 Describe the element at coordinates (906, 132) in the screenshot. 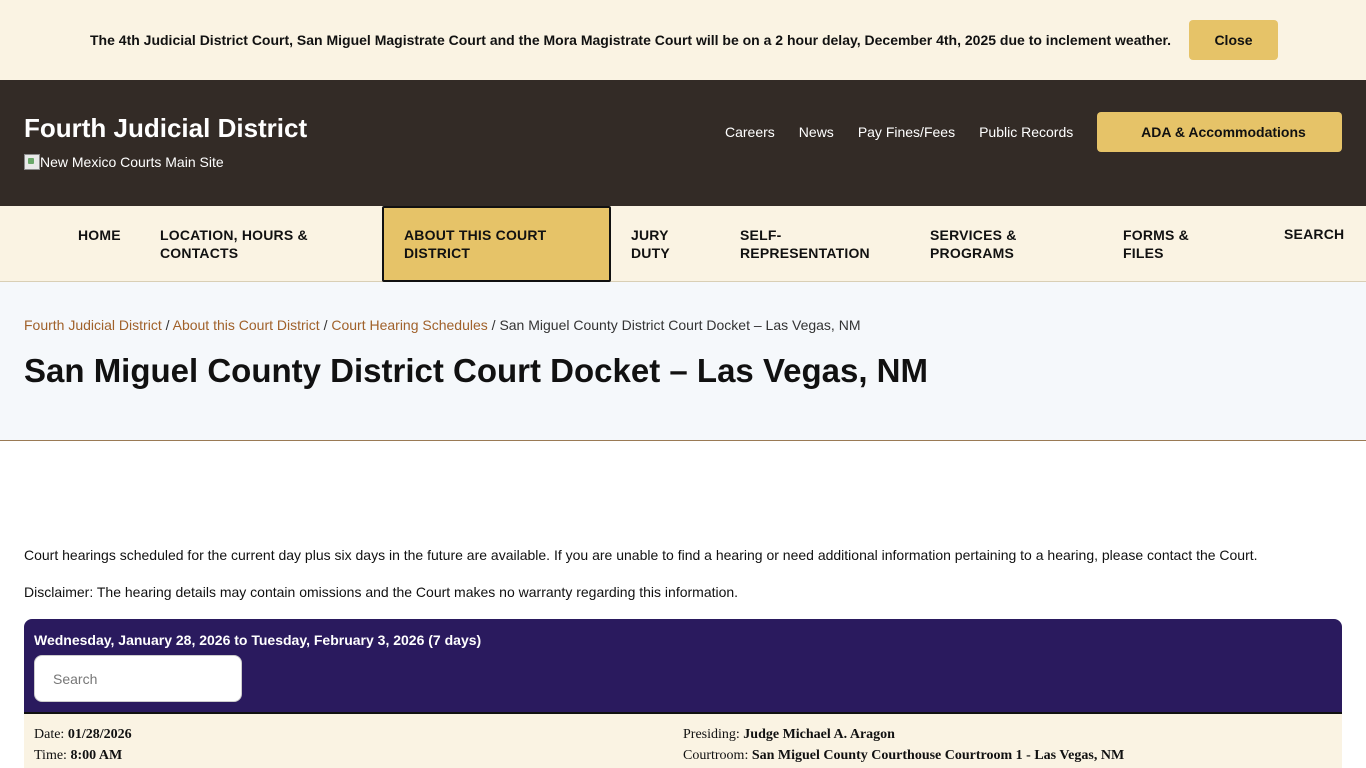

I see `pay-fines-link: Pay Fines/Fees` at that location.